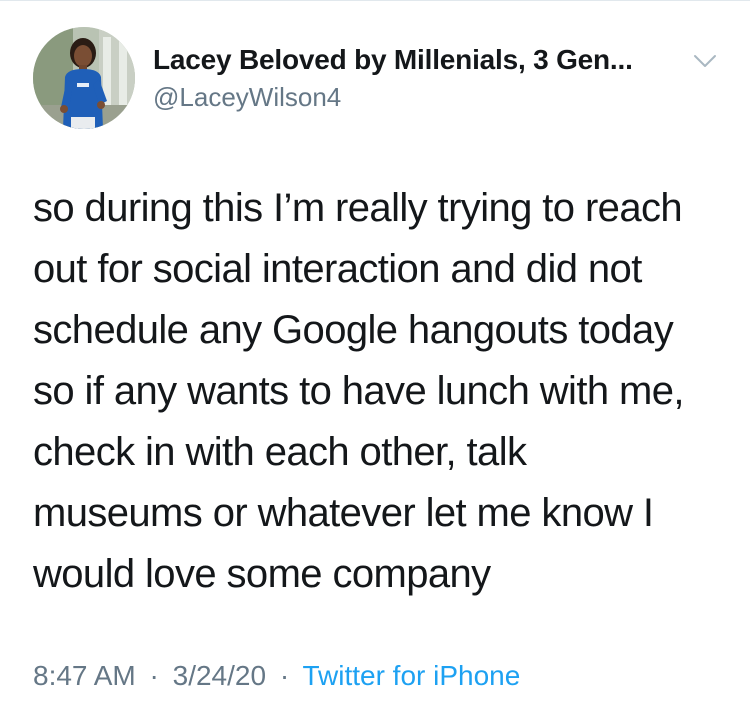 The width and height of the screenshot is (750, 711). Describe the element at coordinates (247, 97) in the screenshot. I see `user-handle: @LaceyWilson4` at that location.